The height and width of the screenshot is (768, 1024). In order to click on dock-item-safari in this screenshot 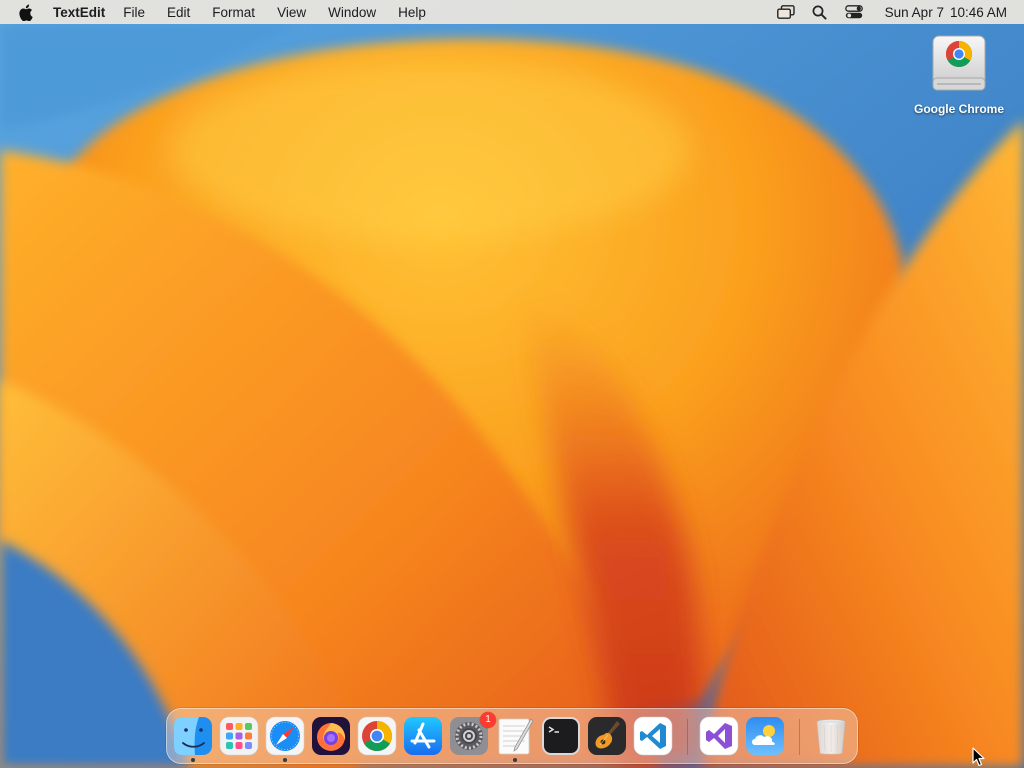, I will do `click(285, 736)`.